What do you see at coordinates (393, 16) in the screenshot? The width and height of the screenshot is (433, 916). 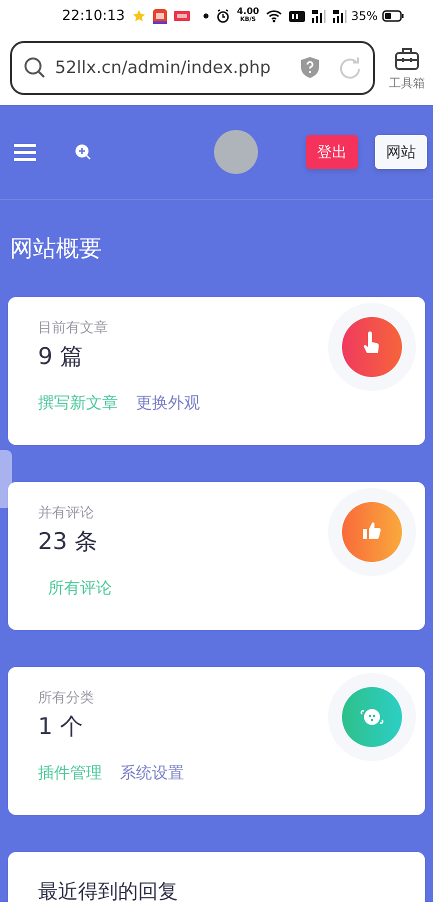 I see `battery-icon` at bounding box center [393, 16].